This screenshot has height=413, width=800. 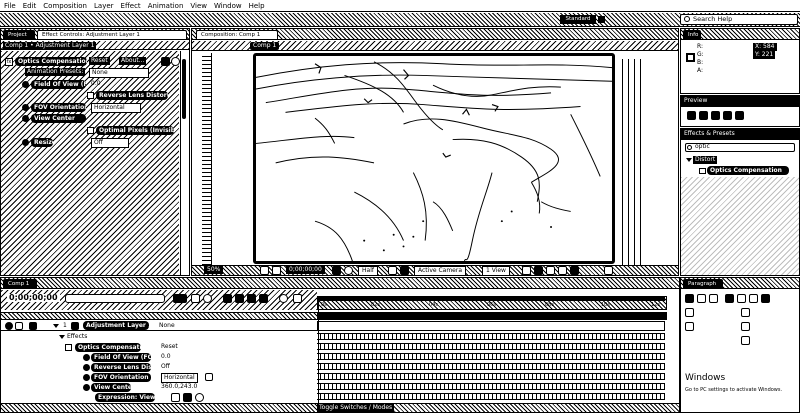 What do you see at coordinates (276, 270) in the screenshot?
I see `mask-icon` at bounding box center [276, 270].